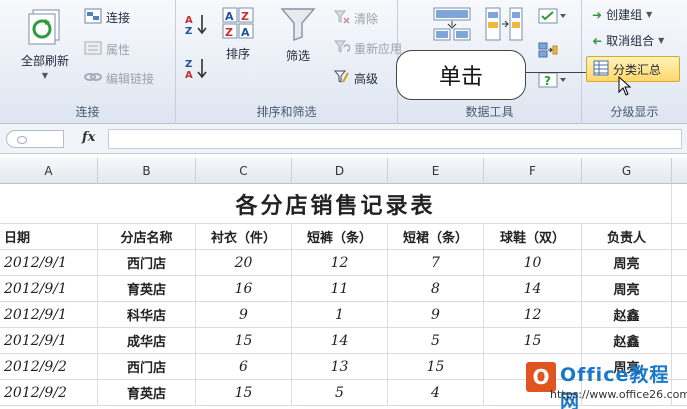 Image resolution: width=687 pixels, height=409 pixels. What do you see at coordinates (625, 87) in the screenshot?
I see `mouse-cursor-icon` at bounding box center [625, 87].